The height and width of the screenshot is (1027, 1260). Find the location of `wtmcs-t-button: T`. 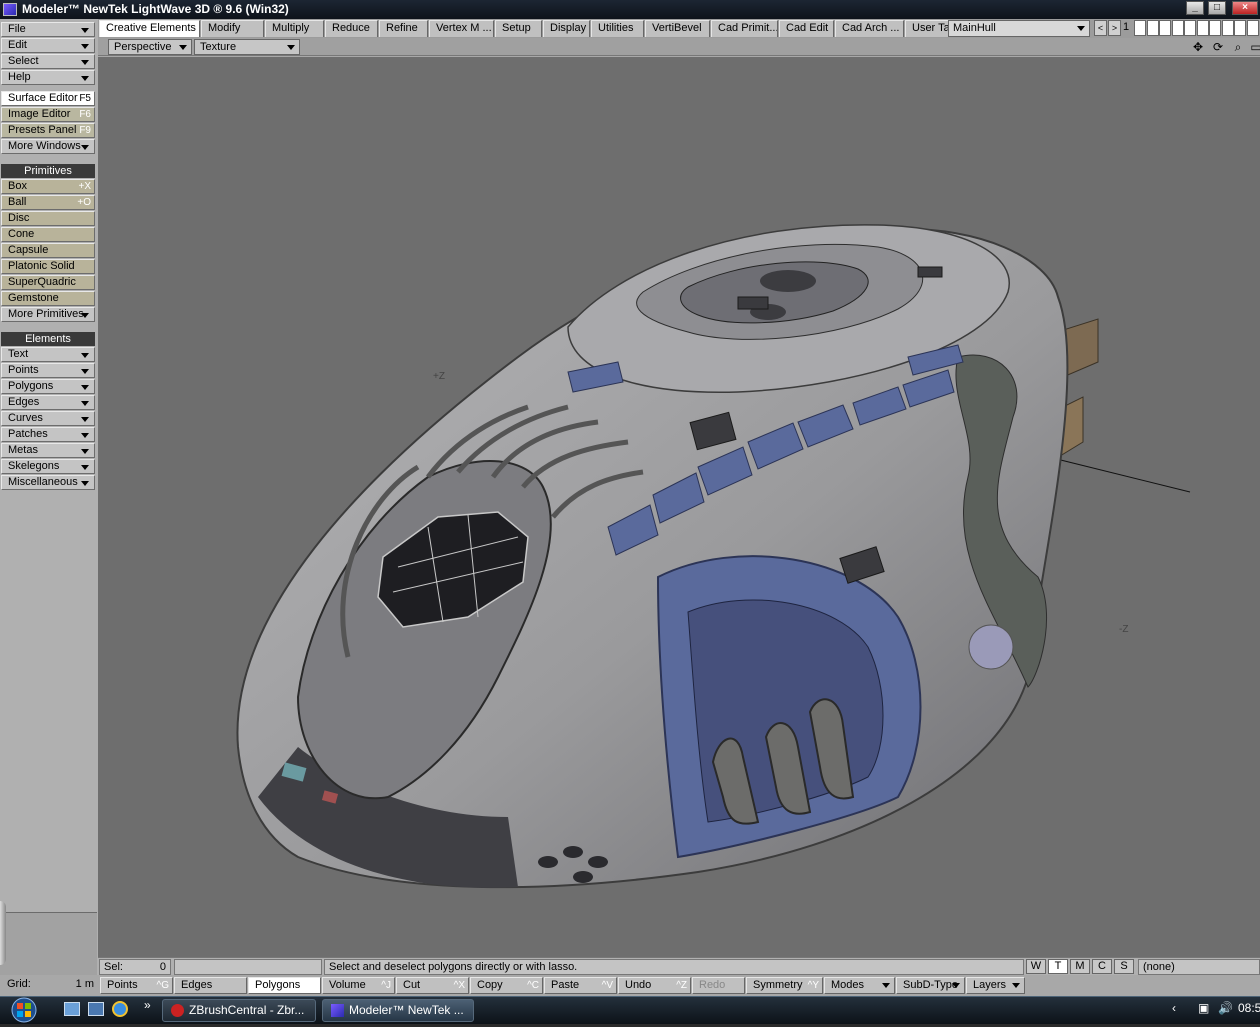

wtmcs-t-button: T is located at coordinates (1058, 966).